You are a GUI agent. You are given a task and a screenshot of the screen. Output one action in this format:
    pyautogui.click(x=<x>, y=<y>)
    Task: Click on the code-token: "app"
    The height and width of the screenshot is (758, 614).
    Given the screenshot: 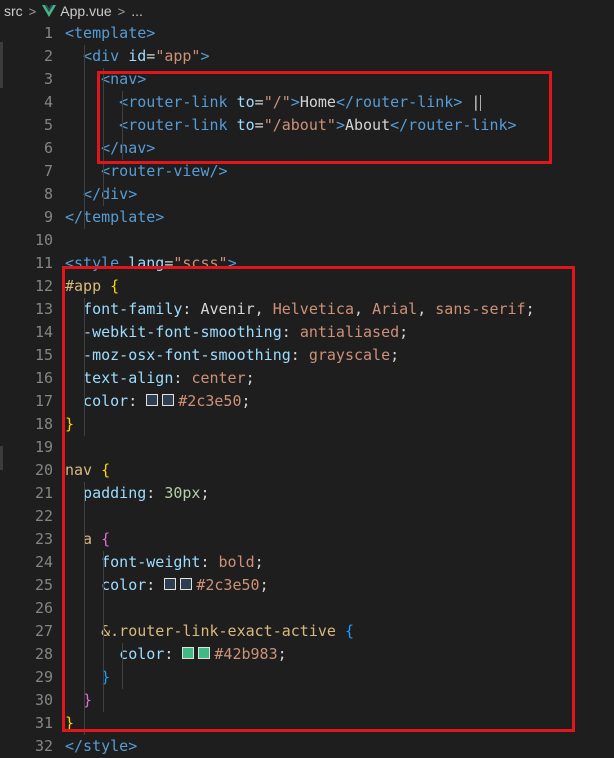 What is the action you would take?
    pyautogui.click(x=178, y=56)
    